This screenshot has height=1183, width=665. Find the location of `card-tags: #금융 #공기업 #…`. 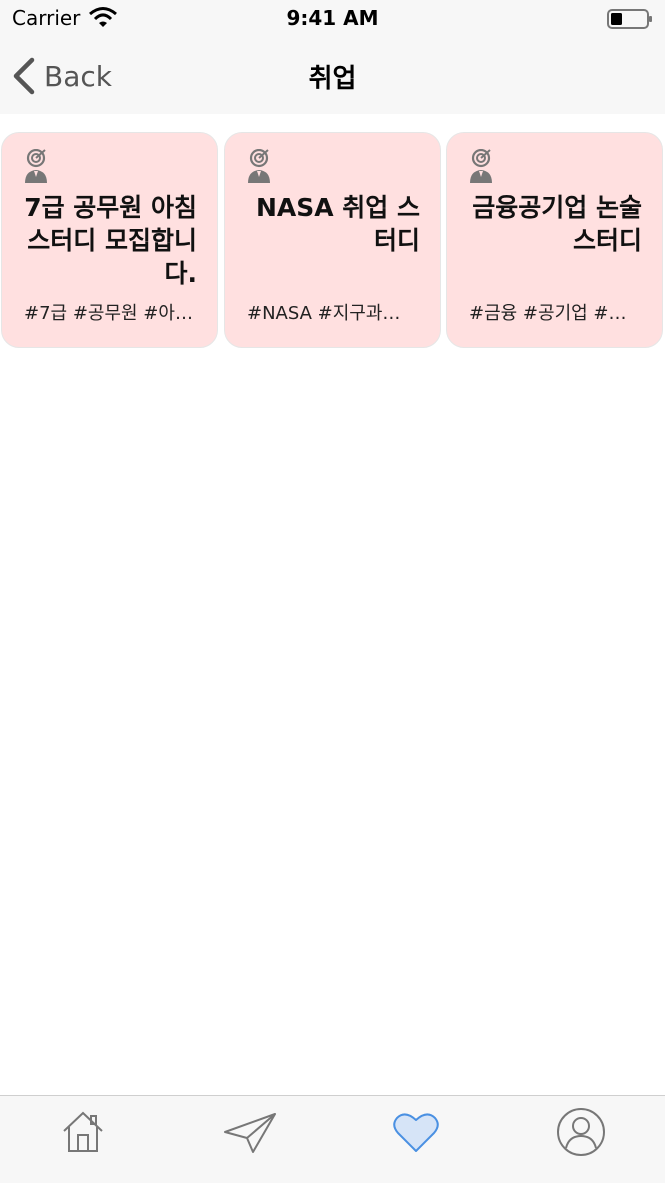

card-tags: #금융 #공기업 #… is located at coordinates (548, 313).